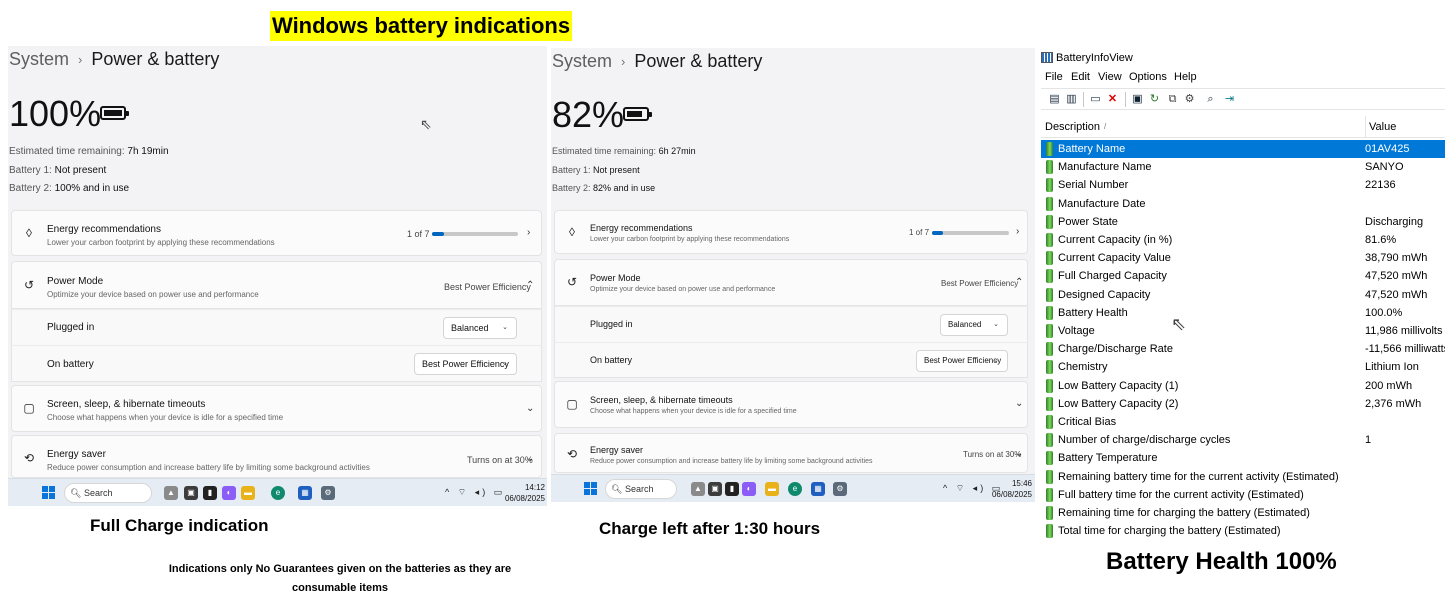  I want to click on column-description: Description, so click(1072, 127).